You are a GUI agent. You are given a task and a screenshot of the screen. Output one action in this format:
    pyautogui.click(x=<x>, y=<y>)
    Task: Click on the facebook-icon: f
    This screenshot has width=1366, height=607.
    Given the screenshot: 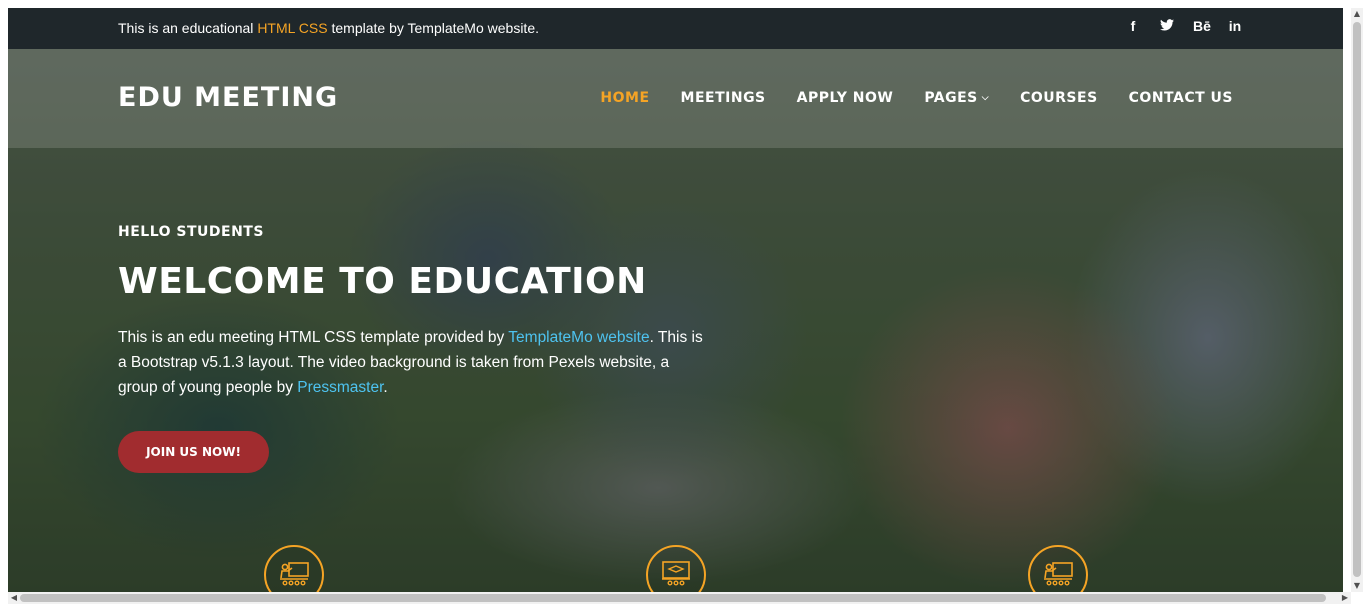 What is the action you would take?
    pyautogui.click(x=1133, y=26)
    